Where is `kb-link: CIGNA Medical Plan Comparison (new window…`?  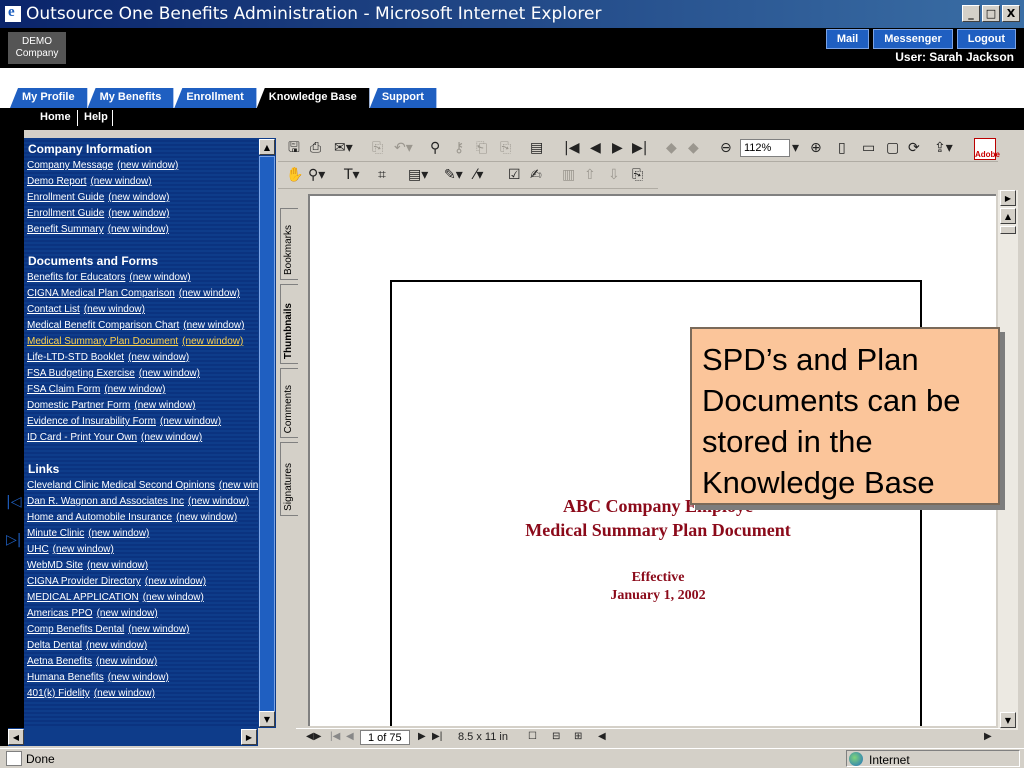 kb-link: CIGNA Medical Plan Comparison (new window… is located at coordinates (133, 293).